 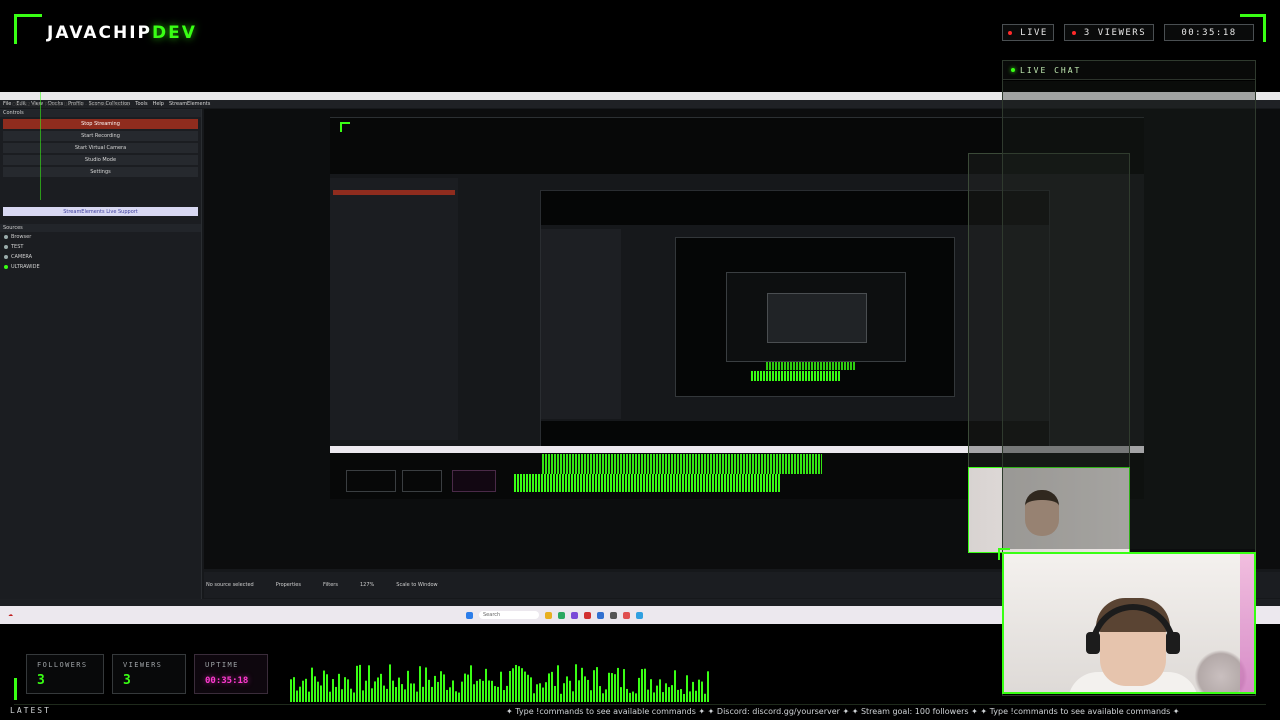 What do you see at coordinates (100, 160) in the screenshot?
I see `studio-mode-button: Studio Mode` at bounding box center [100, 160].